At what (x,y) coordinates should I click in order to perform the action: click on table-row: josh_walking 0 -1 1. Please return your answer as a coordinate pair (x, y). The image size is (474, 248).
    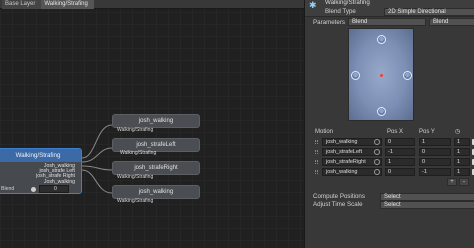
    Looking at the image, I should click on (393, 172).